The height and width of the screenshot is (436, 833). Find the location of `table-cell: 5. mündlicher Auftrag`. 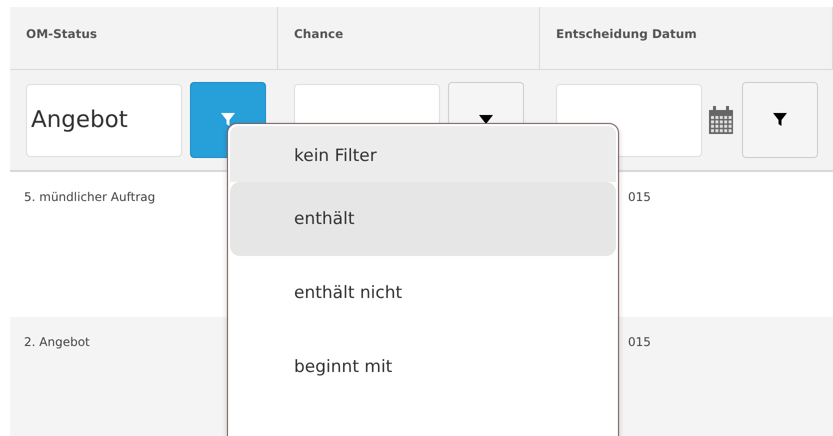

table-cell: 5. mündlicher Auftrag is located at coordinates (90, 197).